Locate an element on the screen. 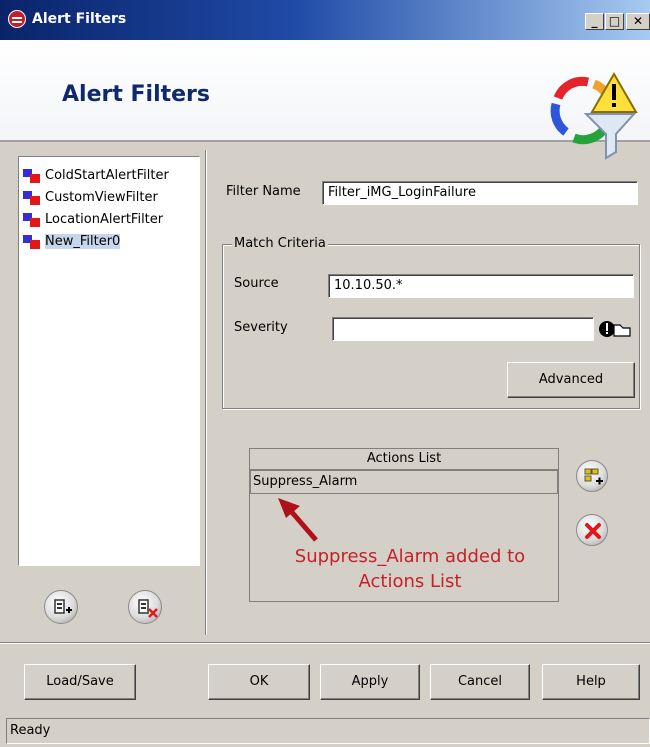 The height and width of the screenshot is (747, 650). annotation-arrow is located at coordinates (298, 520).